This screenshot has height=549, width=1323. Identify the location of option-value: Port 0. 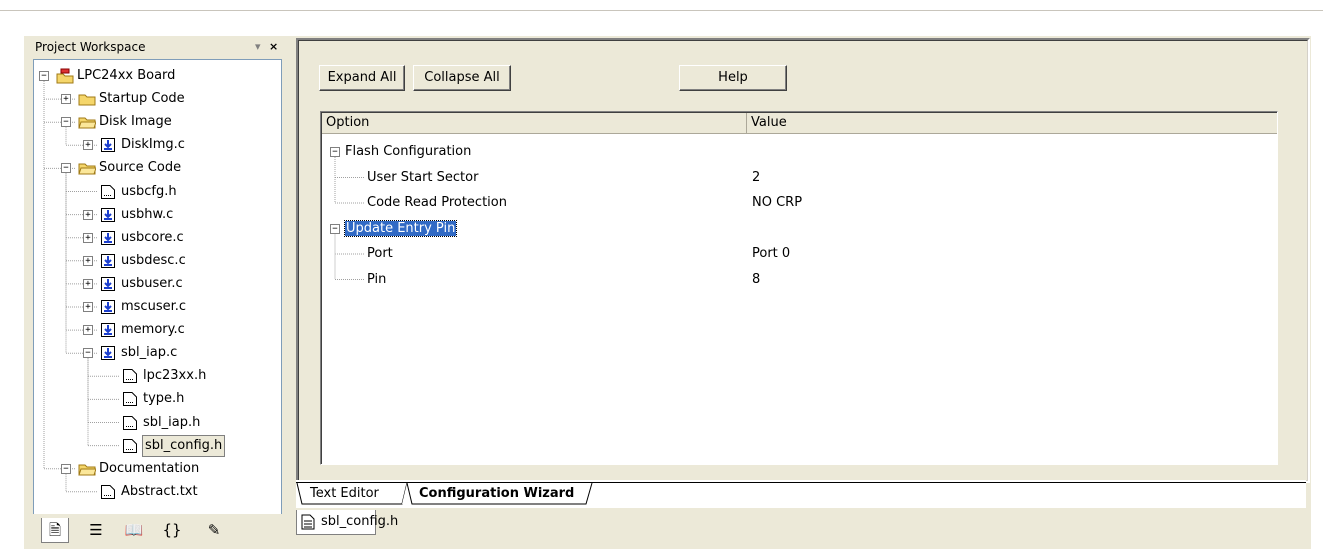
(771, 254).